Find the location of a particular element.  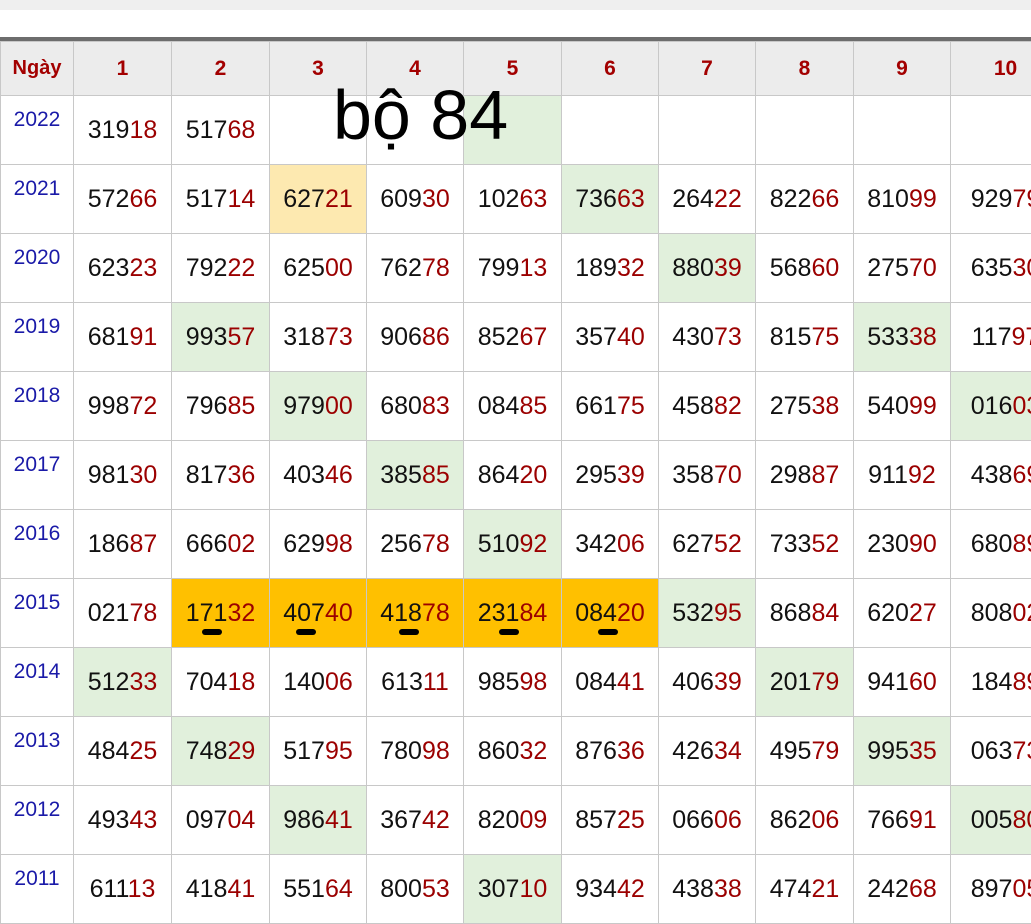

number-prefix: 117 is located at coordinates (992, 337).